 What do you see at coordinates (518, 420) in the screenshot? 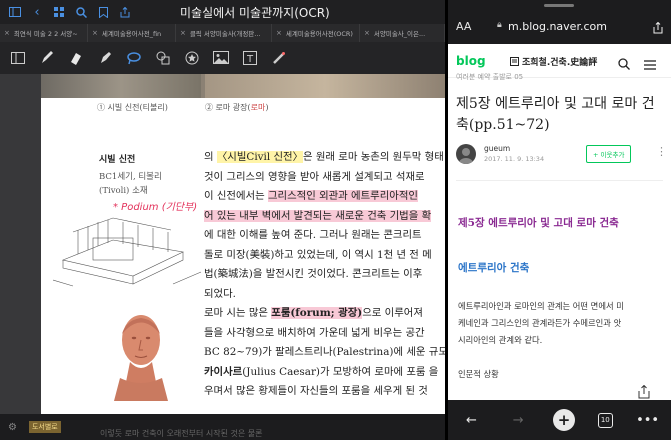
I see `forward-arrow-icon: →` at bounding box center [518, 420].